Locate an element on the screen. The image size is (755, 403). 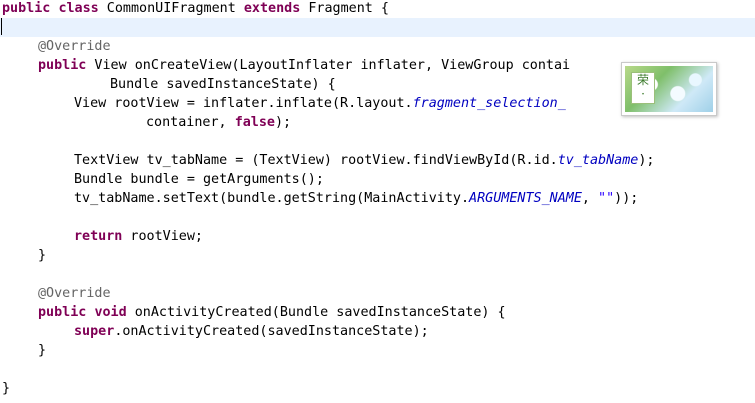
code-token: Fragment { is located at coordinates (344, 8).